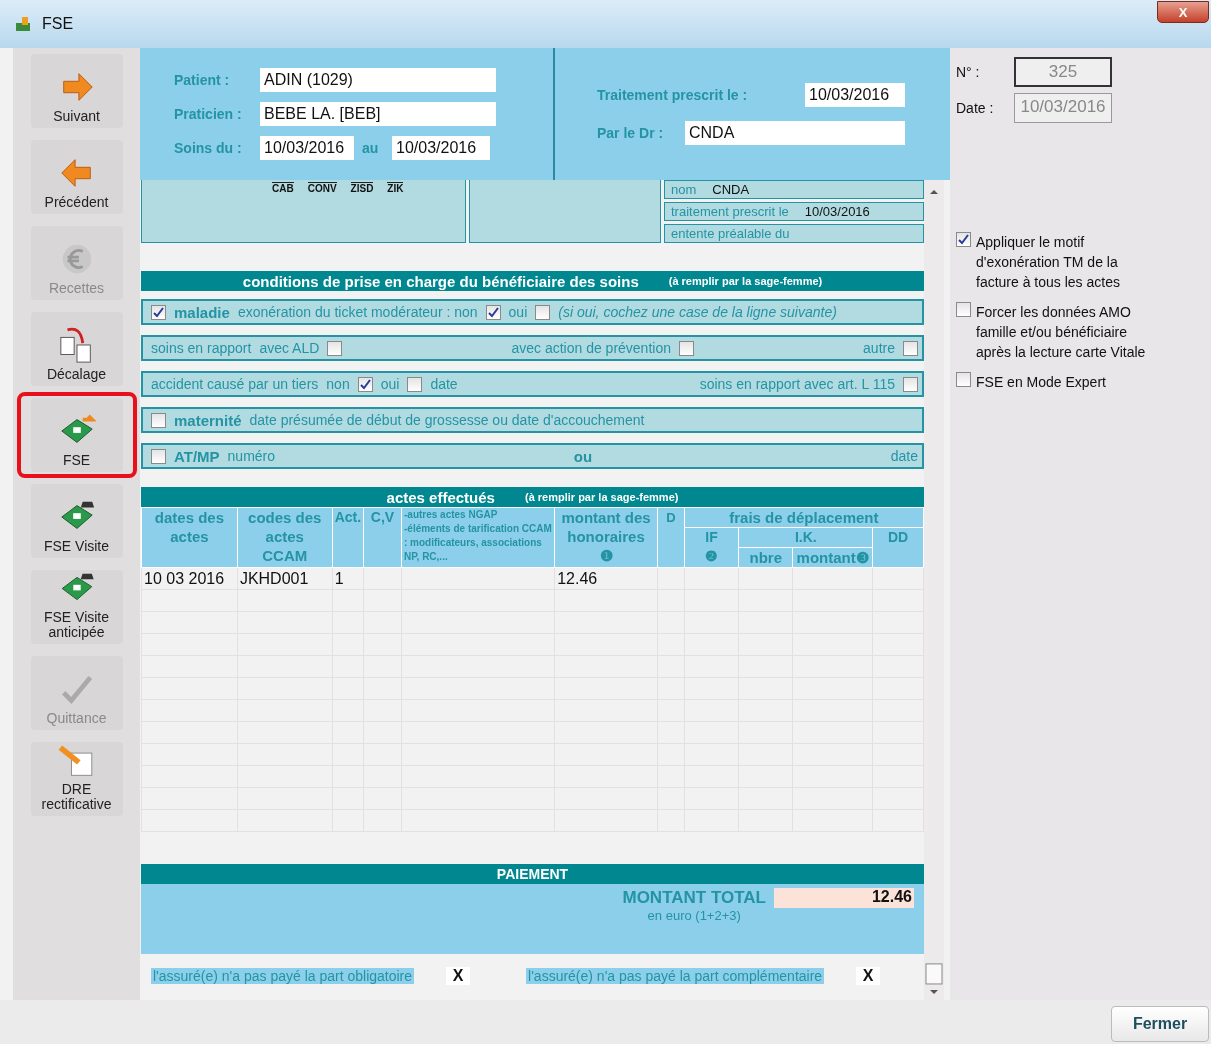 The width and height of the screenshot is (1211, 1044). I want to click on field-label: entente préalable du, so click(730, 233).